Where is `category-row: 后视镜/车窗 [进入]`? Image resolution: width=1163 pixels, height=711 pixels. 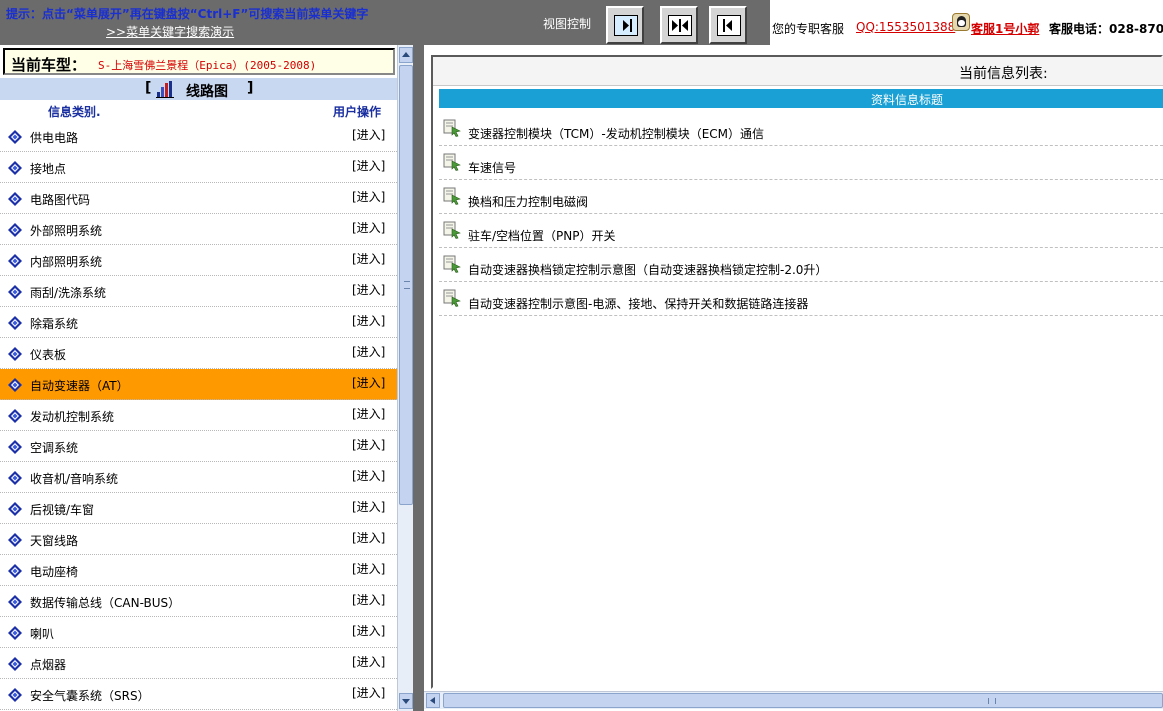
category-row: 后视镜/车窗 [进入] is located at coordinates (198, 508).